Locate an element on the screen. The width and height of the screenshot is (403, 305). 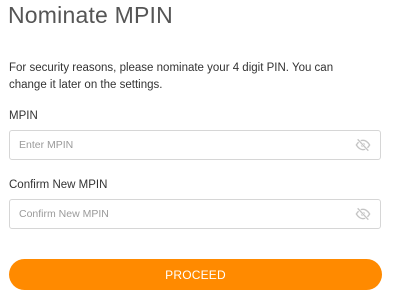
confirm-mpin-label: Confirm New MPIN is located at coordinates (58, 185).